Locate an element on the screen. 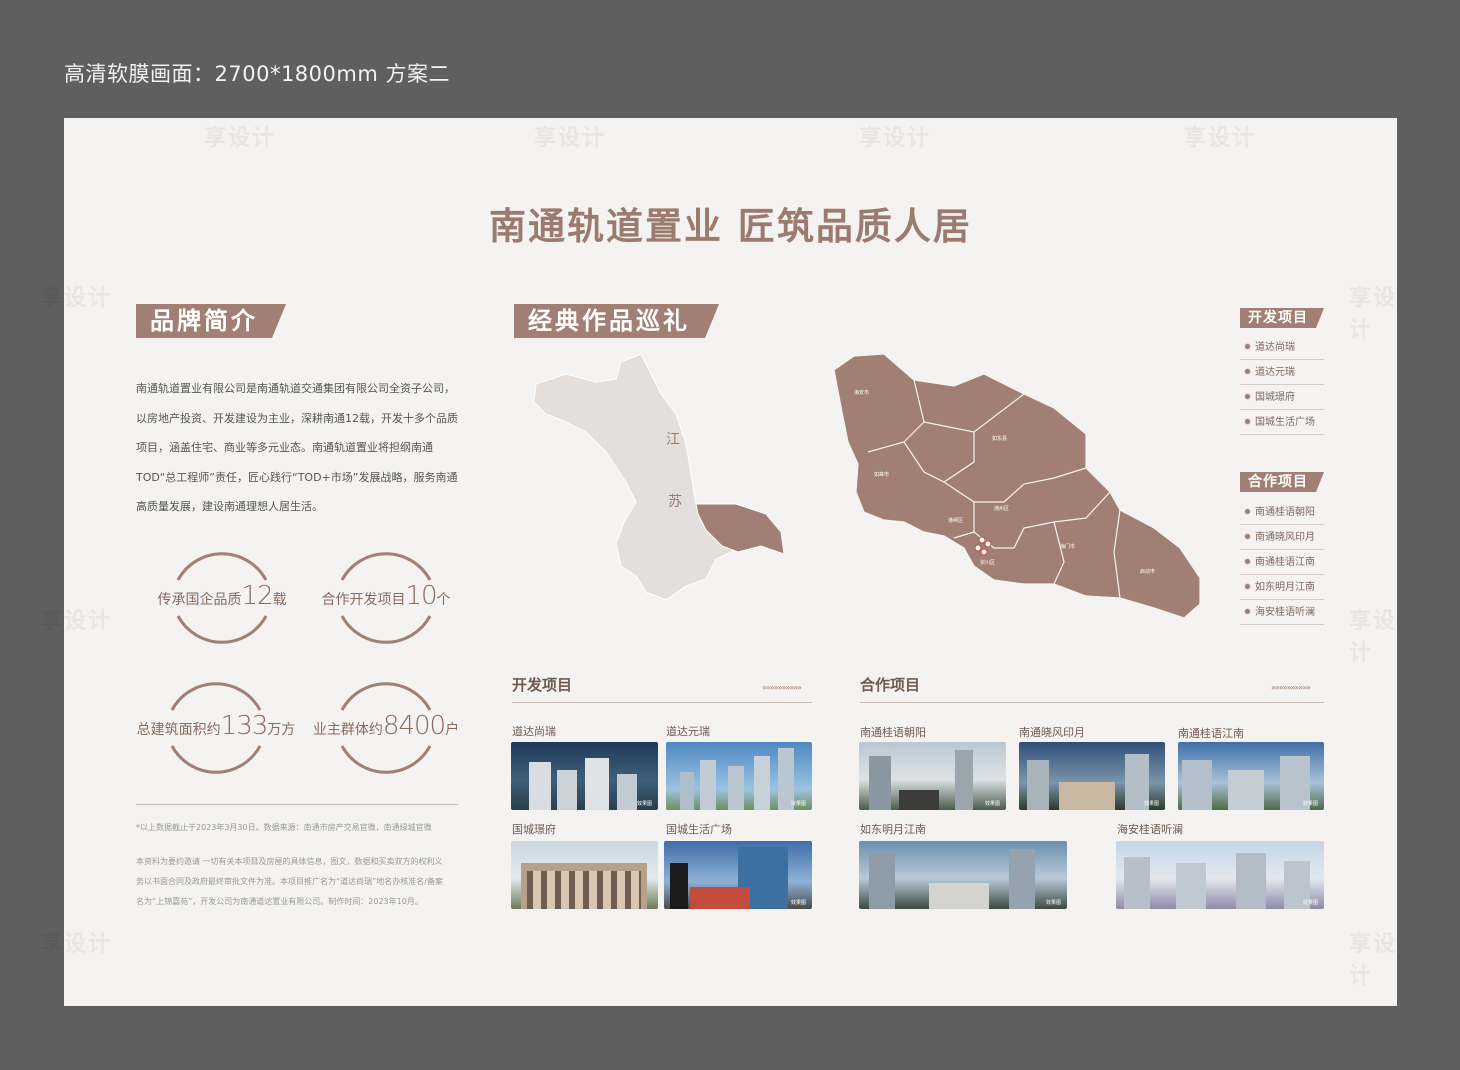 The height and width of the screenshot is (1070, 1460). stat-unit: 载 is located at coordinates (279, 600).